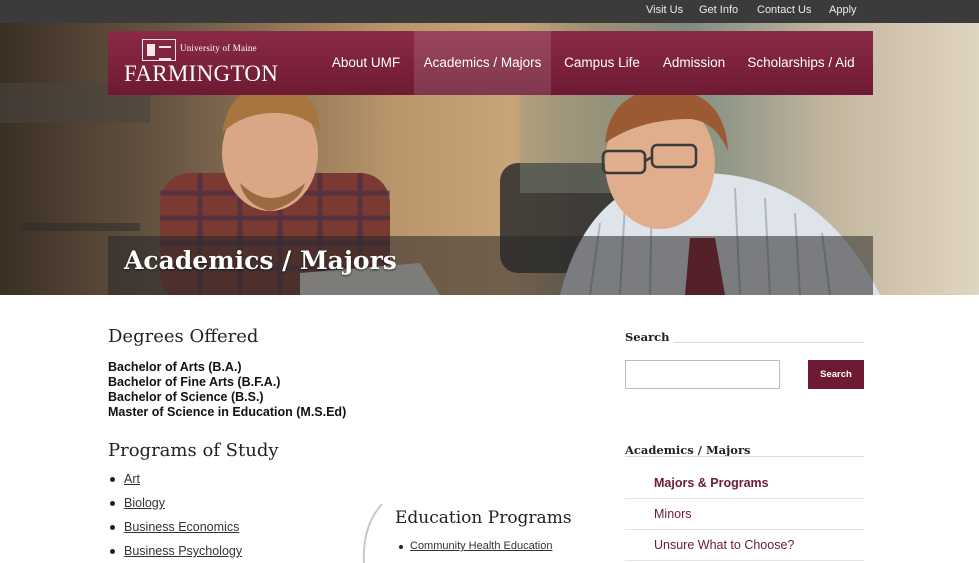 This screenshot has width=979, height=563. What do you see at coordinates (260, 260) in the screenshot?
I see `page-title: Academics / Majors` at bounding box center [260, 260].